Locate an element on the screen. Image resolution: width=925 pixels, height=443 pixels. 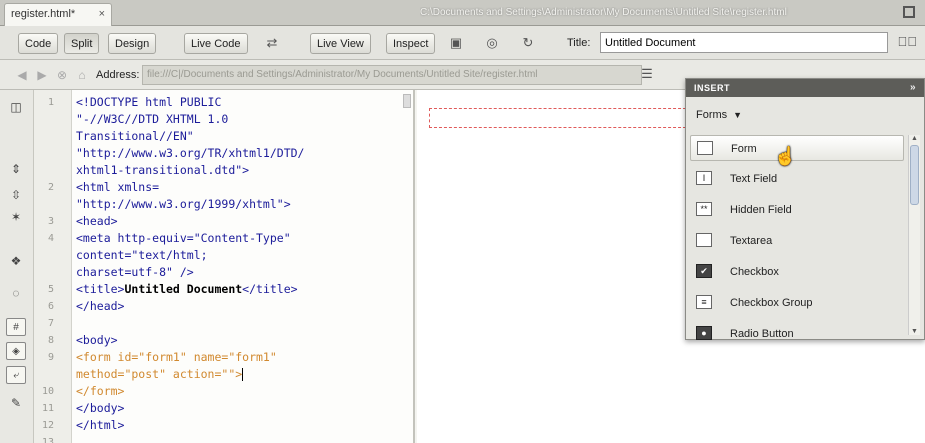
forward-icon: ▶ is located at coordinates (42, 75).